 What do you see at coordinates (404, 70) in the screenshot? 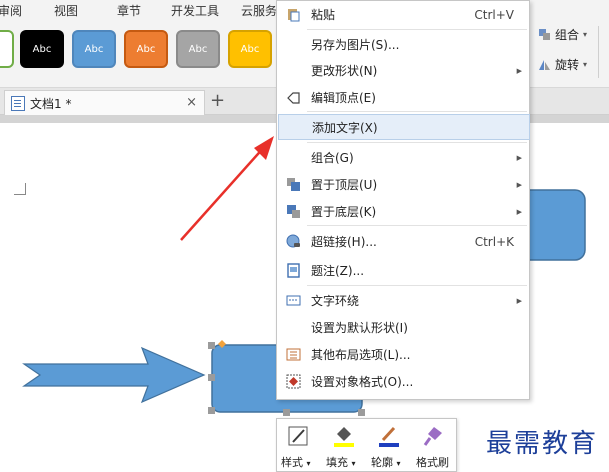
I see `menu-item-change-shape: 更改形状(N) ▶` at bounding box center [404, 70].